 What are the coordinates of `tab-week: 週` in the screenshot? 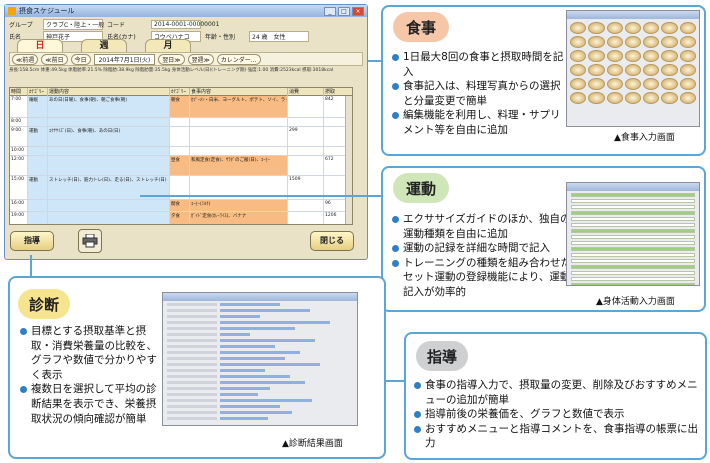 It's located at (104, 45).